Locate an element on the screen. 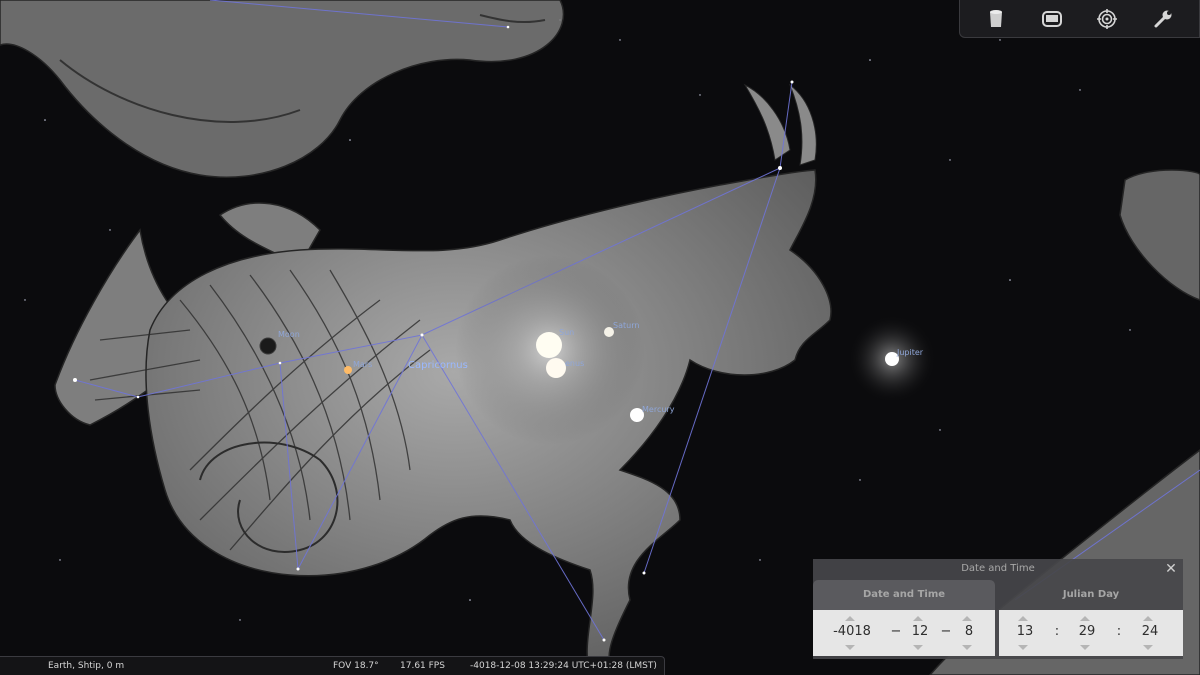 The width and height of the screenshot is (1200, 675). landscape-button is located at coordinates (996, 19).